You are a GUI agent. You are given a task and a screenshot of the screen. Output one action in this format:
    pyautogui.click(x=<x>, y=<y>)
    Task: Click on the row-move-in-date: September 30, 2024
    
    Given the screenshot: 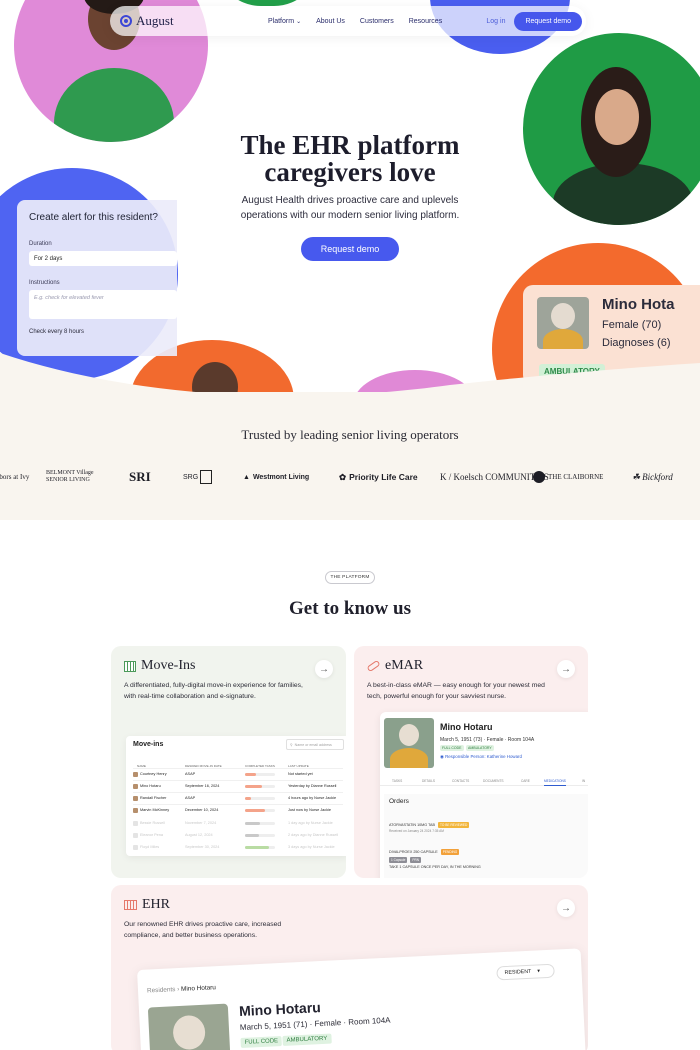 What is the action you would take?
    pyautogui.click(x=202, y=847)
    